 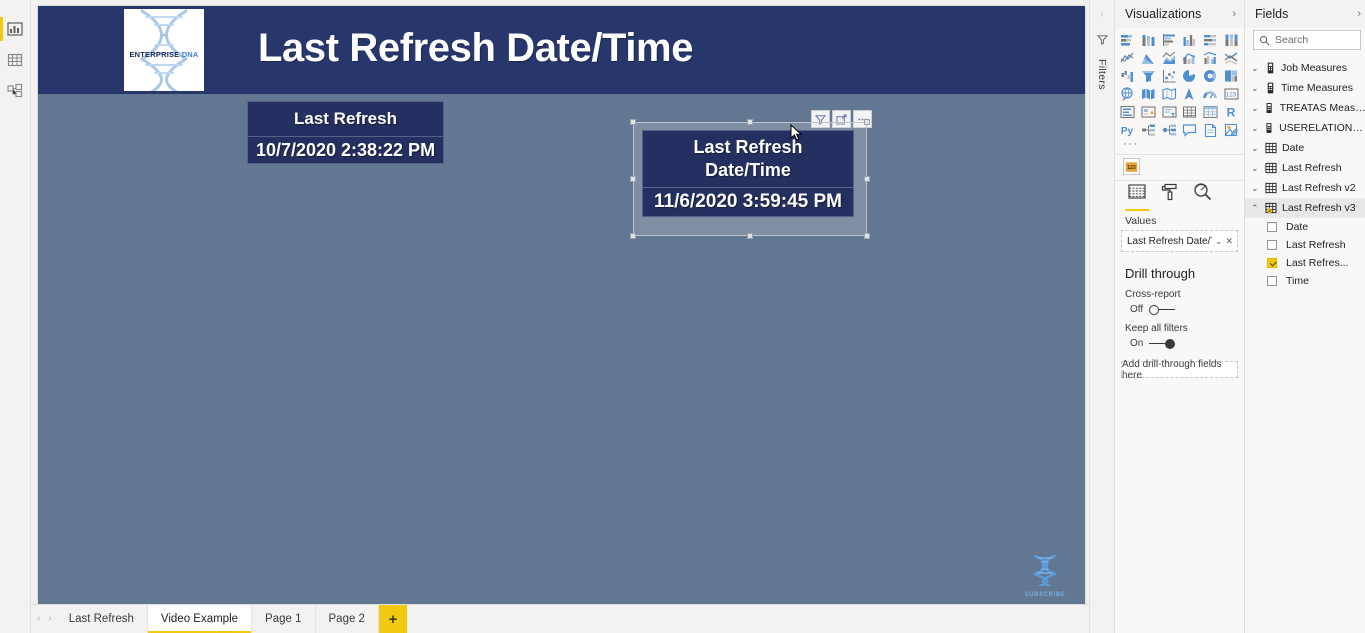 I want to click on fields-table-last-refresh-v2: ⌄ Last Refresh v2, so click(x=1305, y=188).